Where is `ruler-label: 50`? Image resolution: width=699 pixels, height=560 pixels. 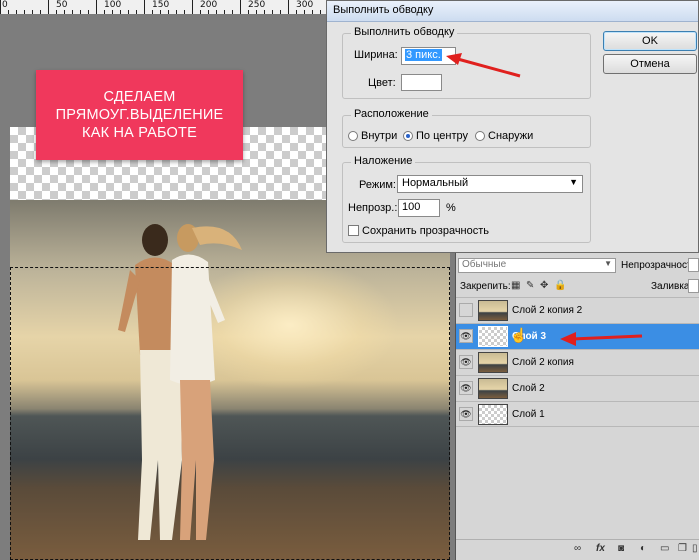
ruler-label: 50 is located at coordinates (62, 5).